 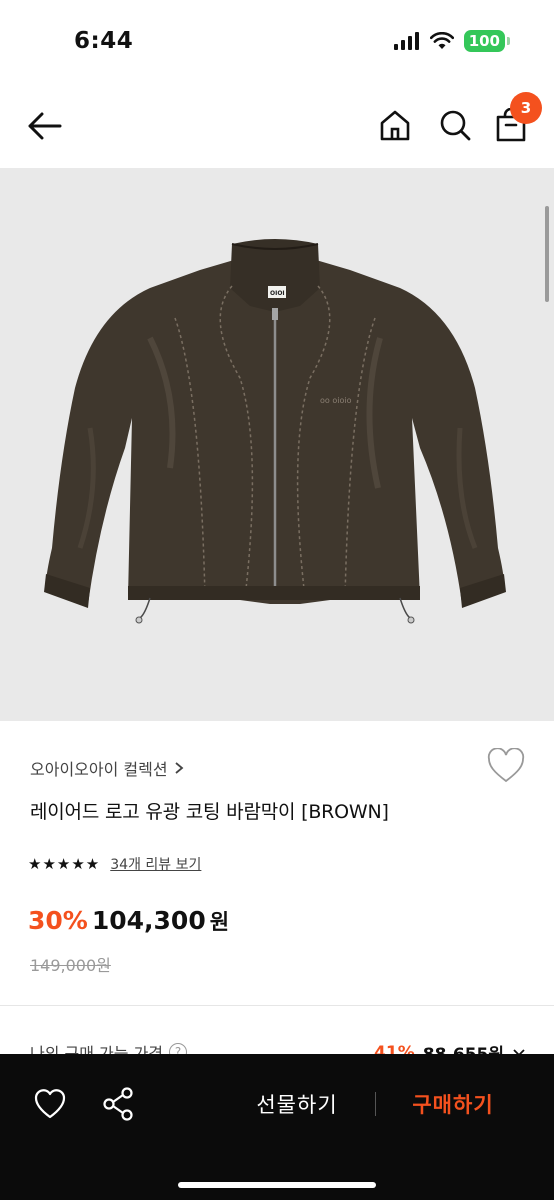 What do you see at coordinates (547, 254) in the screenshot?
I see `scroll-indicator` at bounding box center [547, 254].